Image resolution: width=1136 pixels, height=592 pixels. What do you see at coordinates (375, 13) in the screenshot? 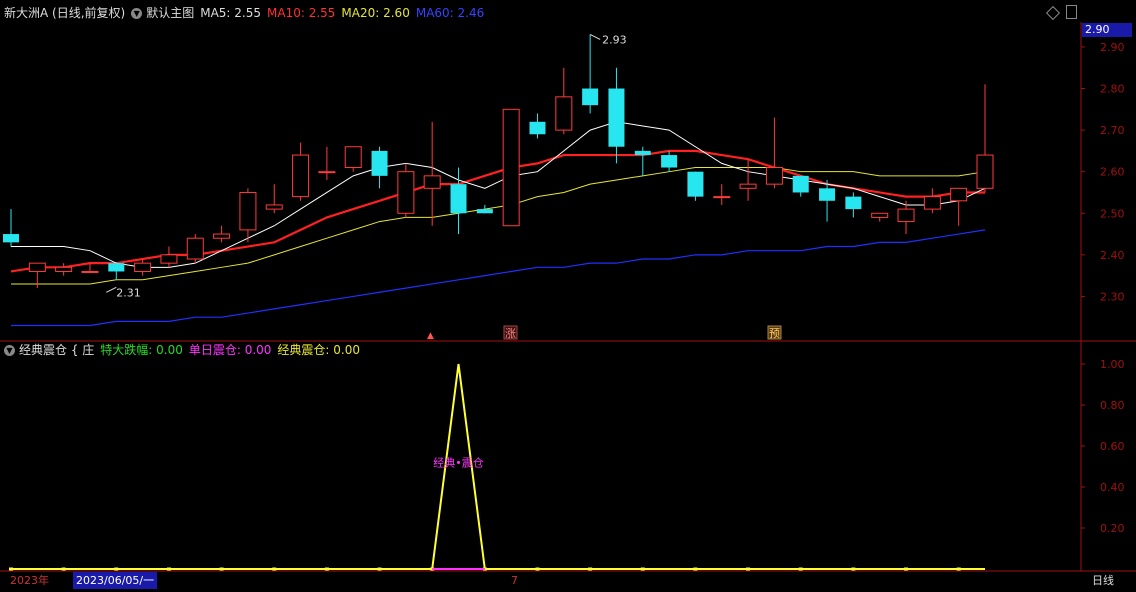
I see `ma20-label: MA20: 2.60` at bounding box center [375, 13].